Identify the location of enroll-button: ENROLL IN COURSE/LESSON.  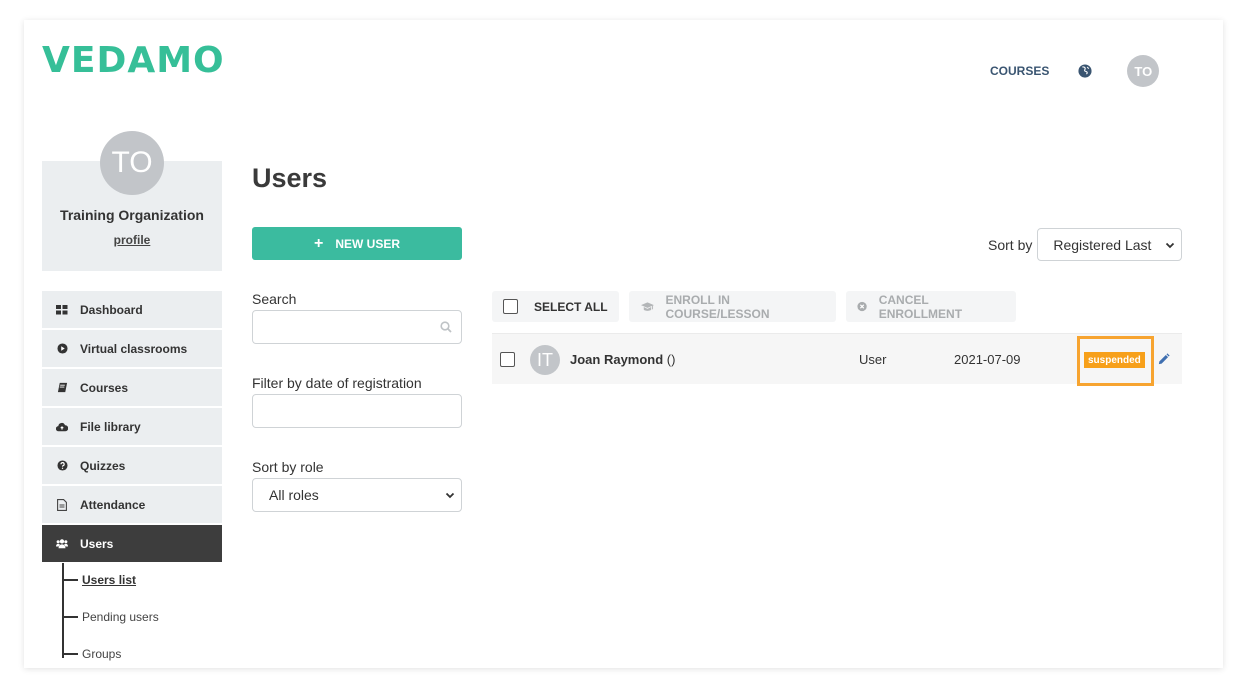
(732, 306).